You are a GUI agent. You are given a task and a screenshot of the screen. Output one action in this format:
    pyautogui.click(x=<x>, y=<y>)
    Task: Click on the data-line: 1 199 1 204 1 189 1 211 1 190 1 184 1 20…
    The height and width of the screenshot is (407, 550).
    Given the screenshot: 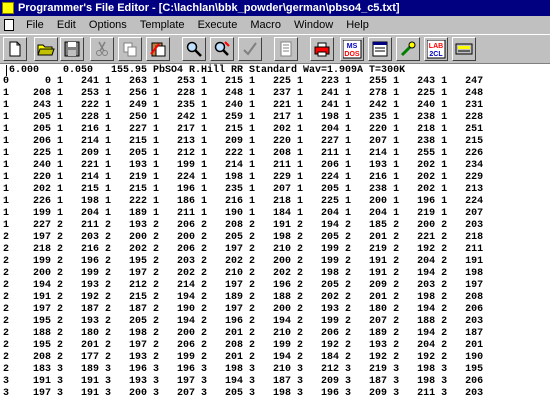 What is the action you would take?
    pyautogui.click(x=243, y=213)
    